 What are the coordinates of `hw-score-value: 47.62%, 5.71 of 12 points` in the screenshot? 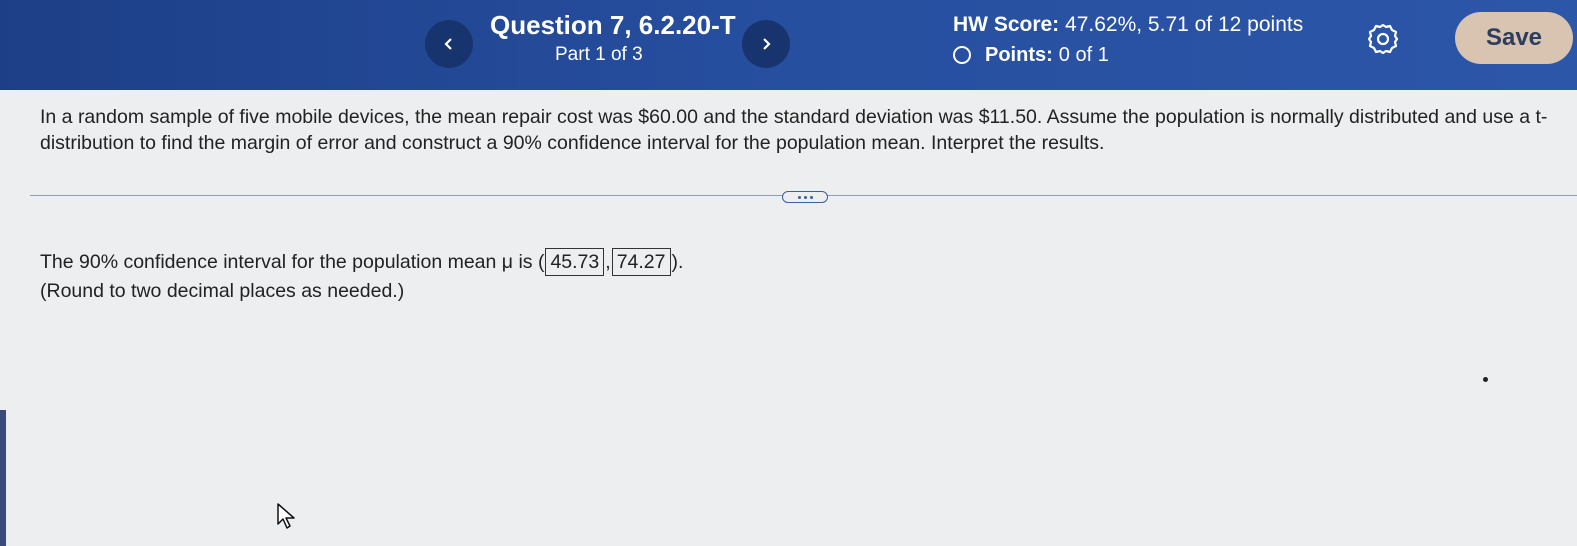 It's located at (1184, 24).